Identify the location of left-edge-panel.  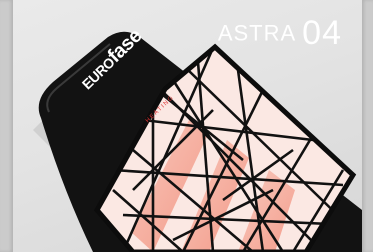
(6, 126).